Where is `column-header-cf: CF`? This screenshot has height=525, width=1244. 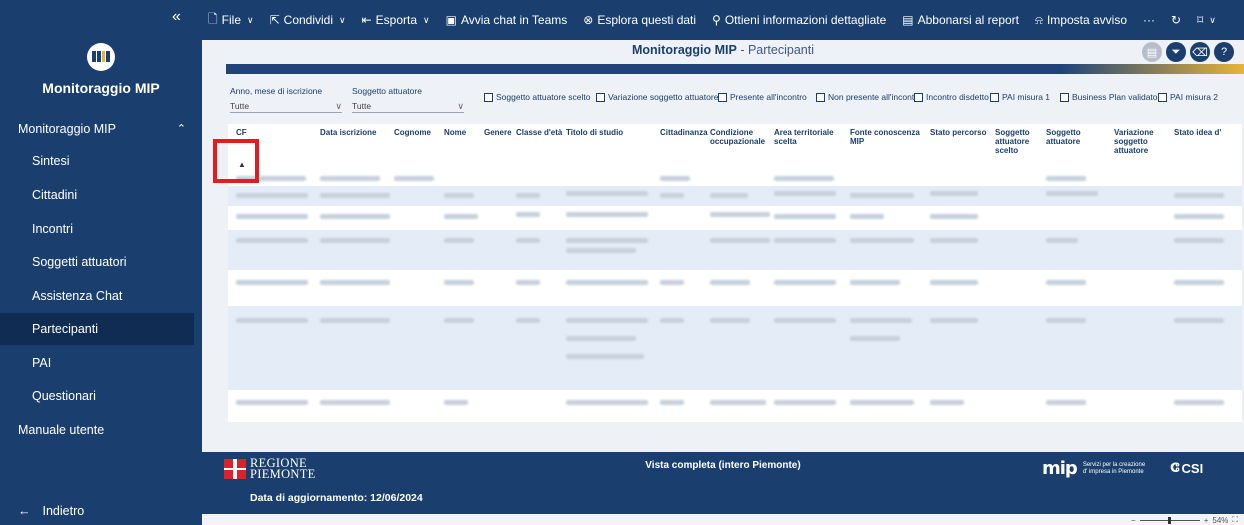
column-header-cf: CF is located at coordinates (271, 132).